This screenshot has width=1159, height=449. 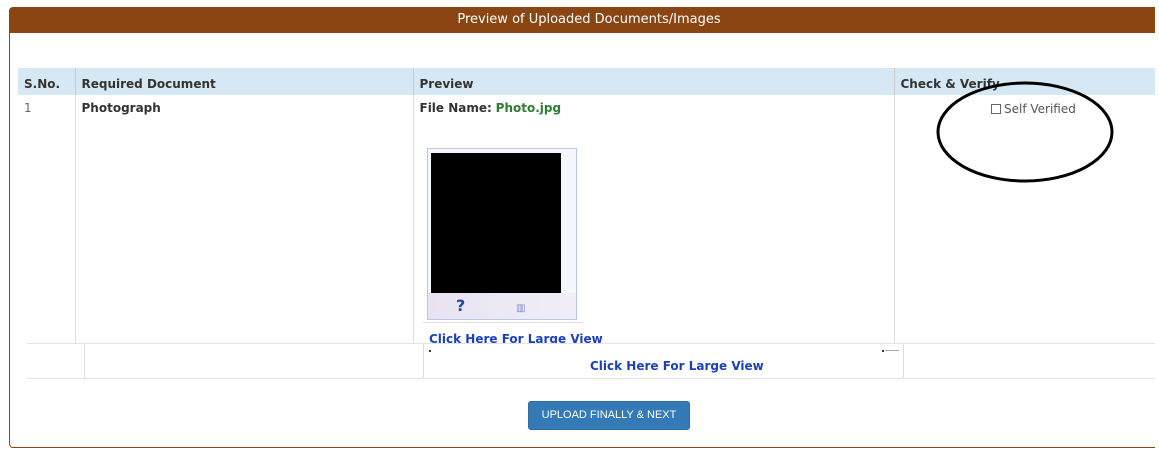 What do you see at coordinates (254, 361) in the screenshot?
I see `overlay-cell-document` at bounding box center [254, 361].